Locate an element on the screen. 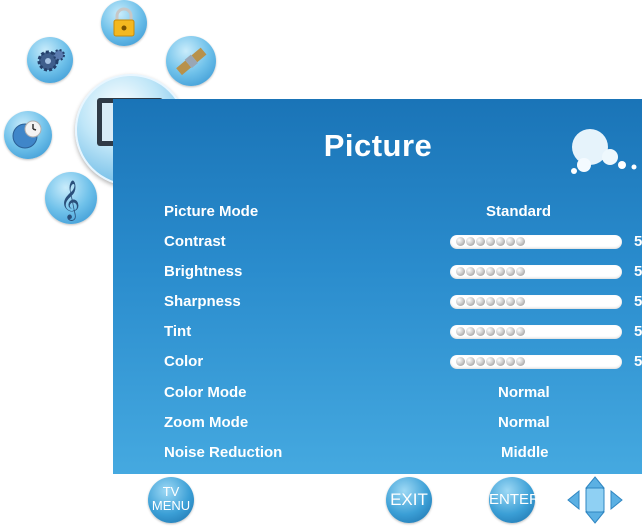 The image size is (642, 528). tv-menu-label-line1: TV is located at coordinates (171, 491).